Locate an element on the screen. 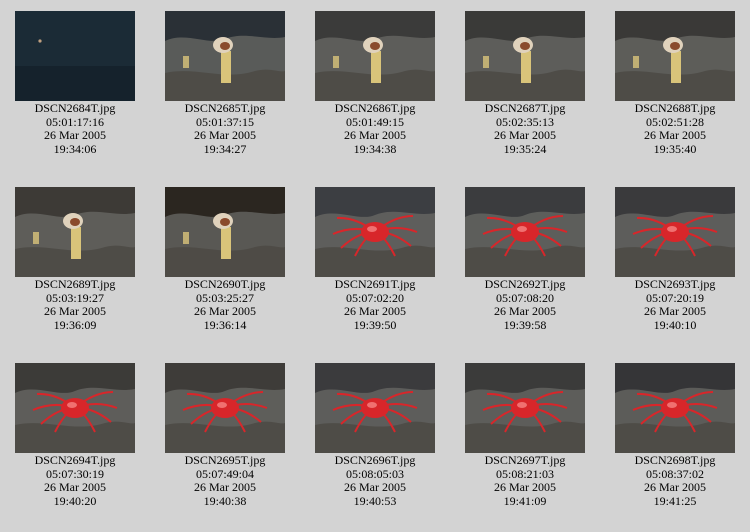 Image resolution: width=750 pixels, height=532 pixels. elapsed-time-label: 05:01:49:15 is located at coordinates (374, 121).